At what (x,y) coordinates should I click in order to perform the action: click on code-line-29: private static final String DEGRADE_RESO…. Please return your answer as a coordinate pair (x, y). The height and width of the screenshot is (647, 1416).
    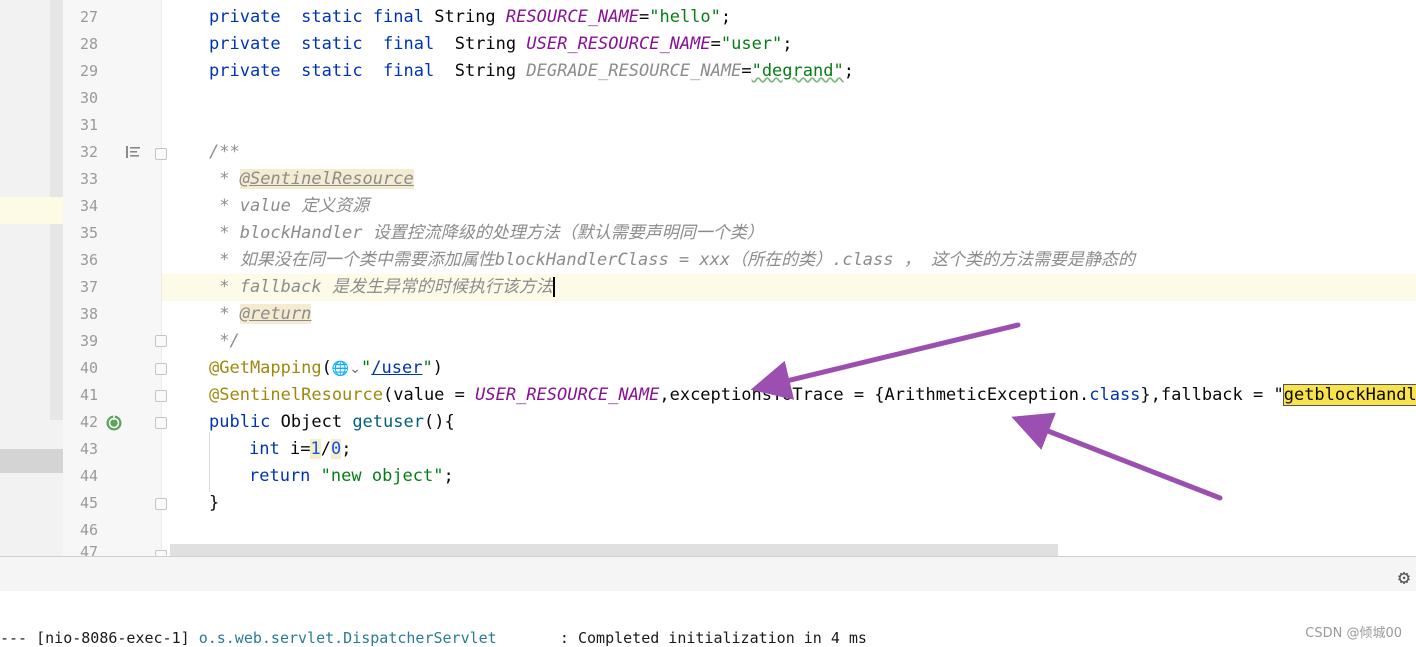
    Looking at the image, I should click on (531, 71).